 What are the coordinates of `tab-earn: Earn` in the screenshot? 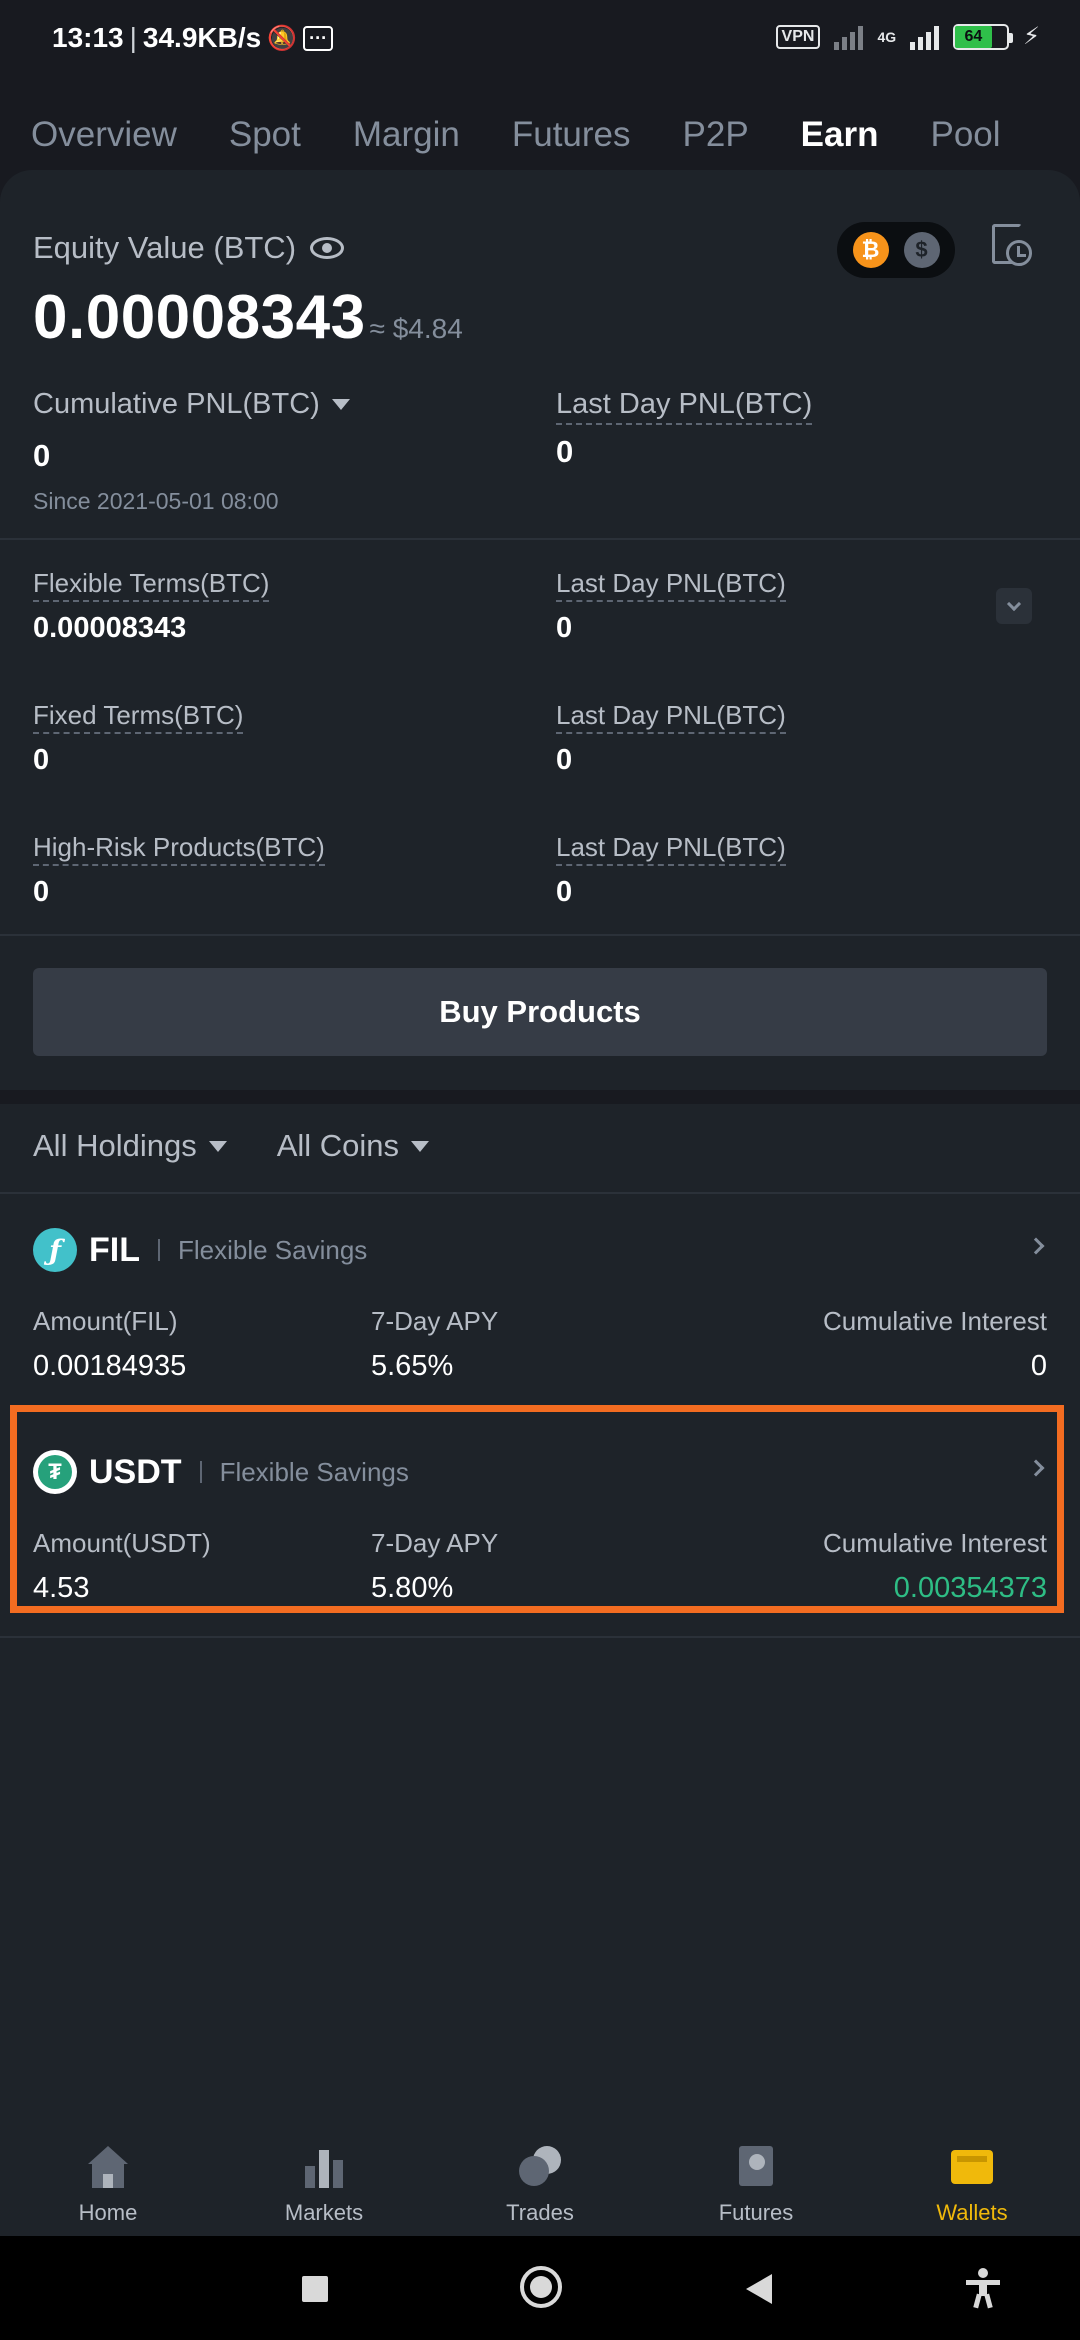 It's located at (839, 141).